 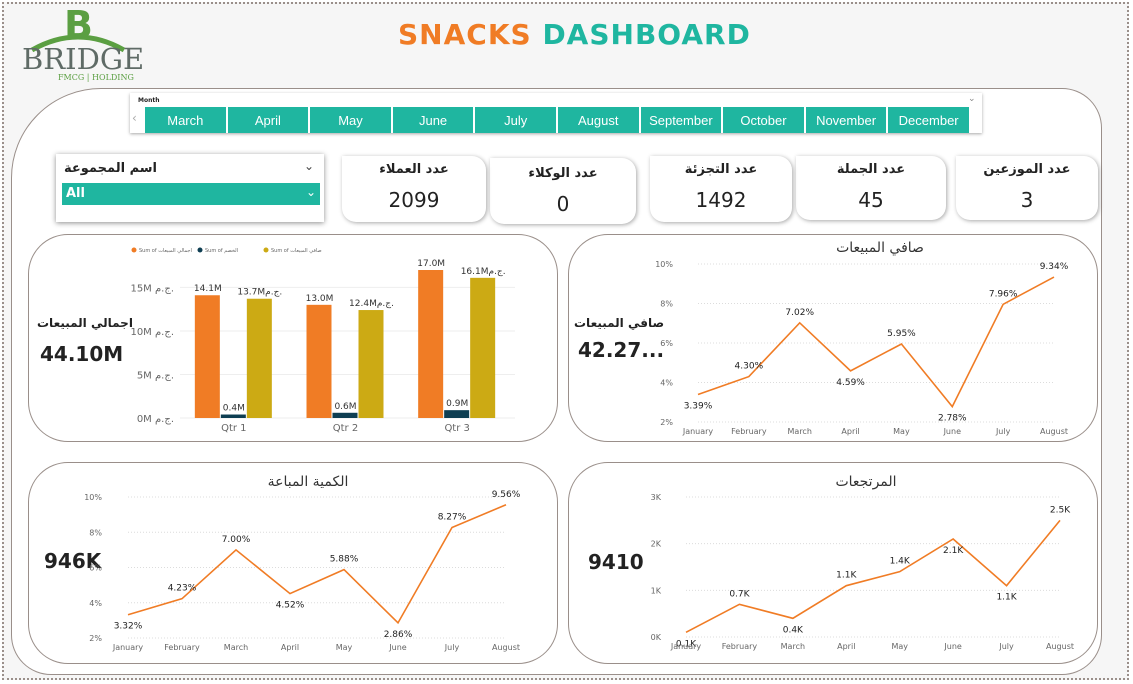 What do you see at coordinates (656, 544) in the screenshot?
I see `y-tick-label: 2K` at bounding box center [656, 544].